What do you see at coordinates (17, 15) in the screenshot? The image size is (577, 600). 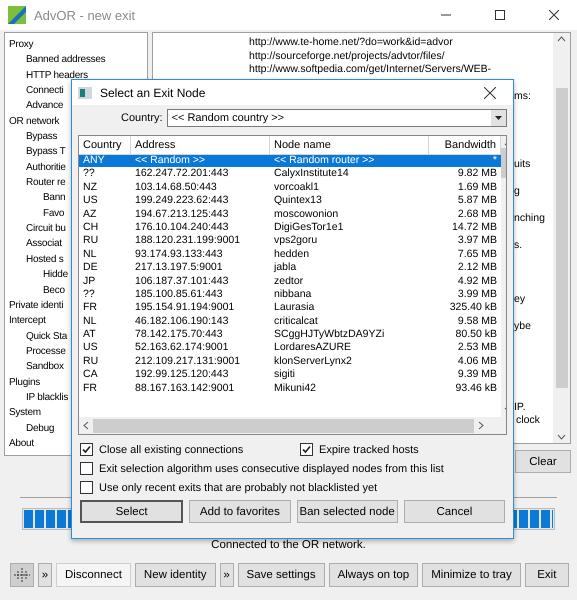 I see `app-logo-icon` at bounding box center [17, 15].